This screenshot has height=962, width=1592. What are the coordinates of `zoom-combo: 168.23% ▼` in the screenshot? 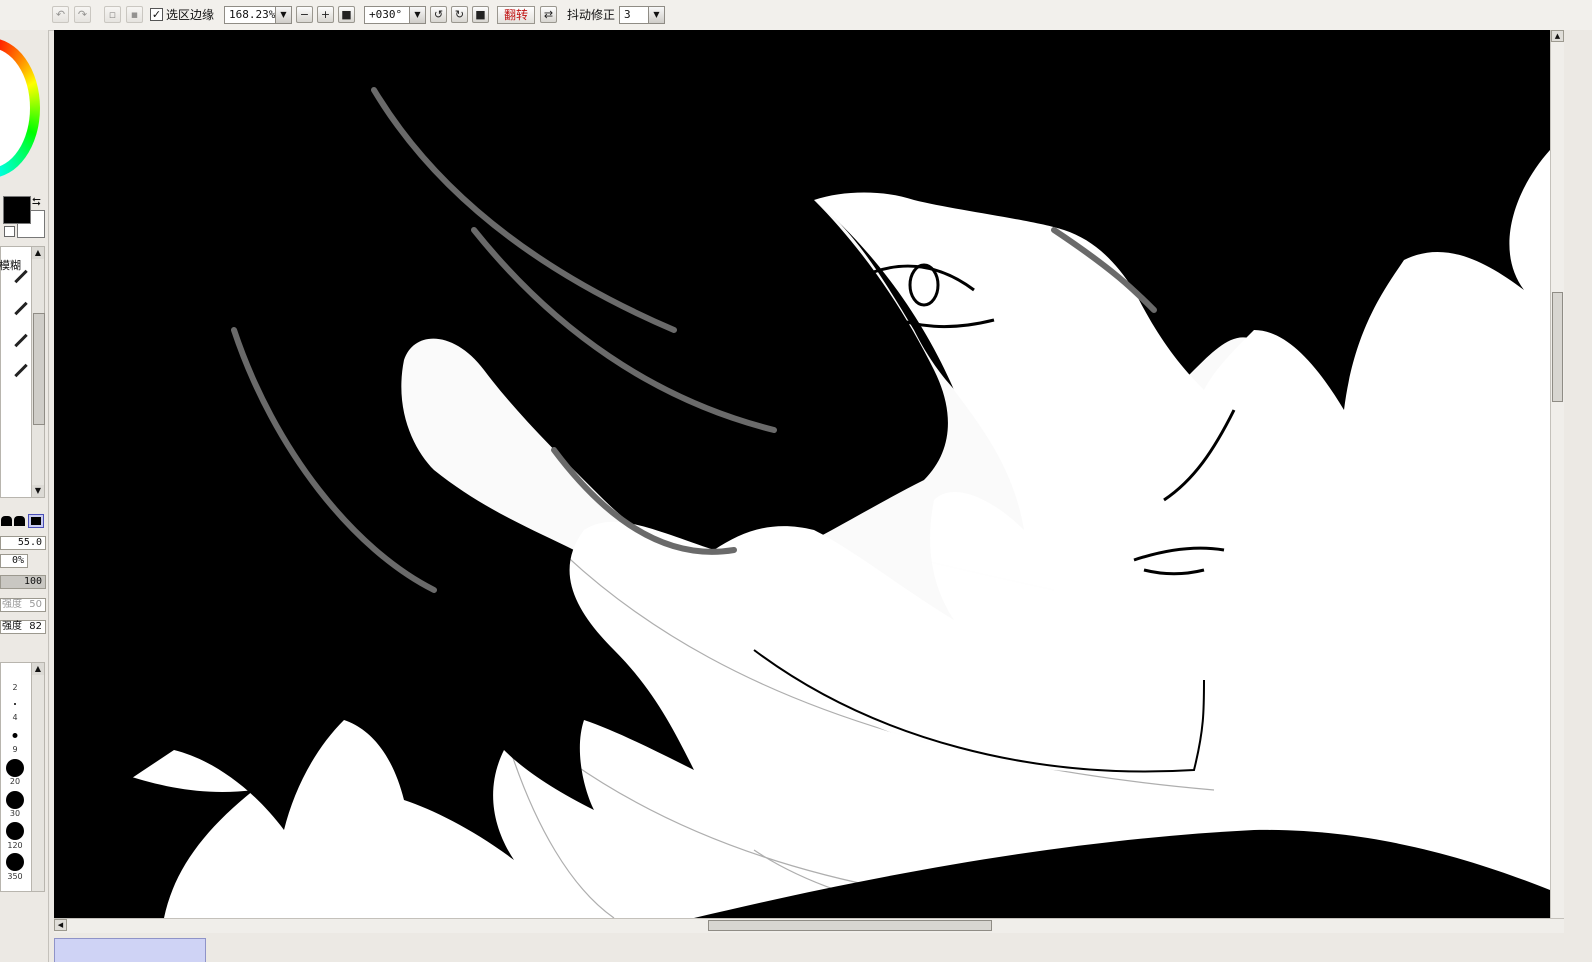 It's located at (258, 15).